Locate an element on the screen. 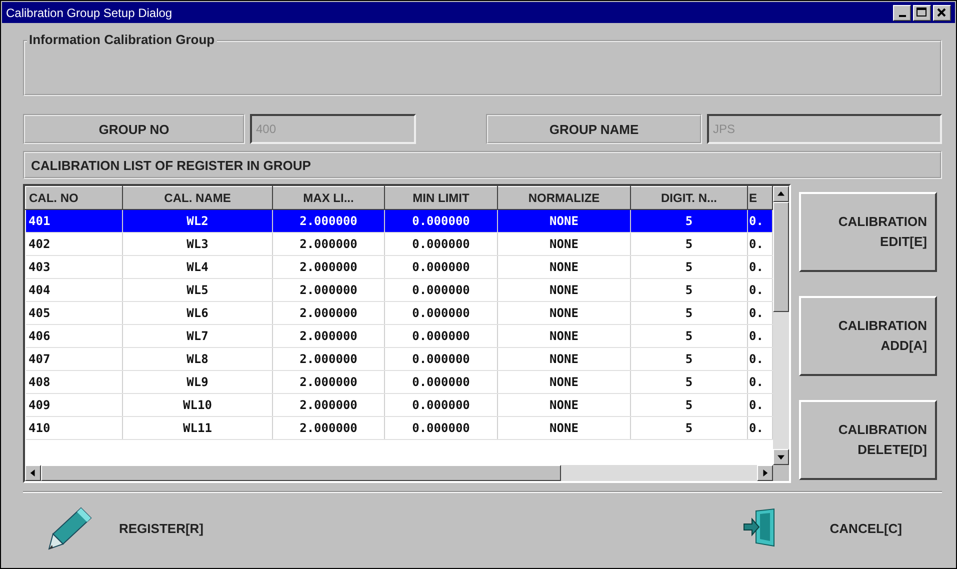 Image resolution: width=957 pixels, height=569 pixels. vertical-scrollbar is located at coordinates (781, 325).